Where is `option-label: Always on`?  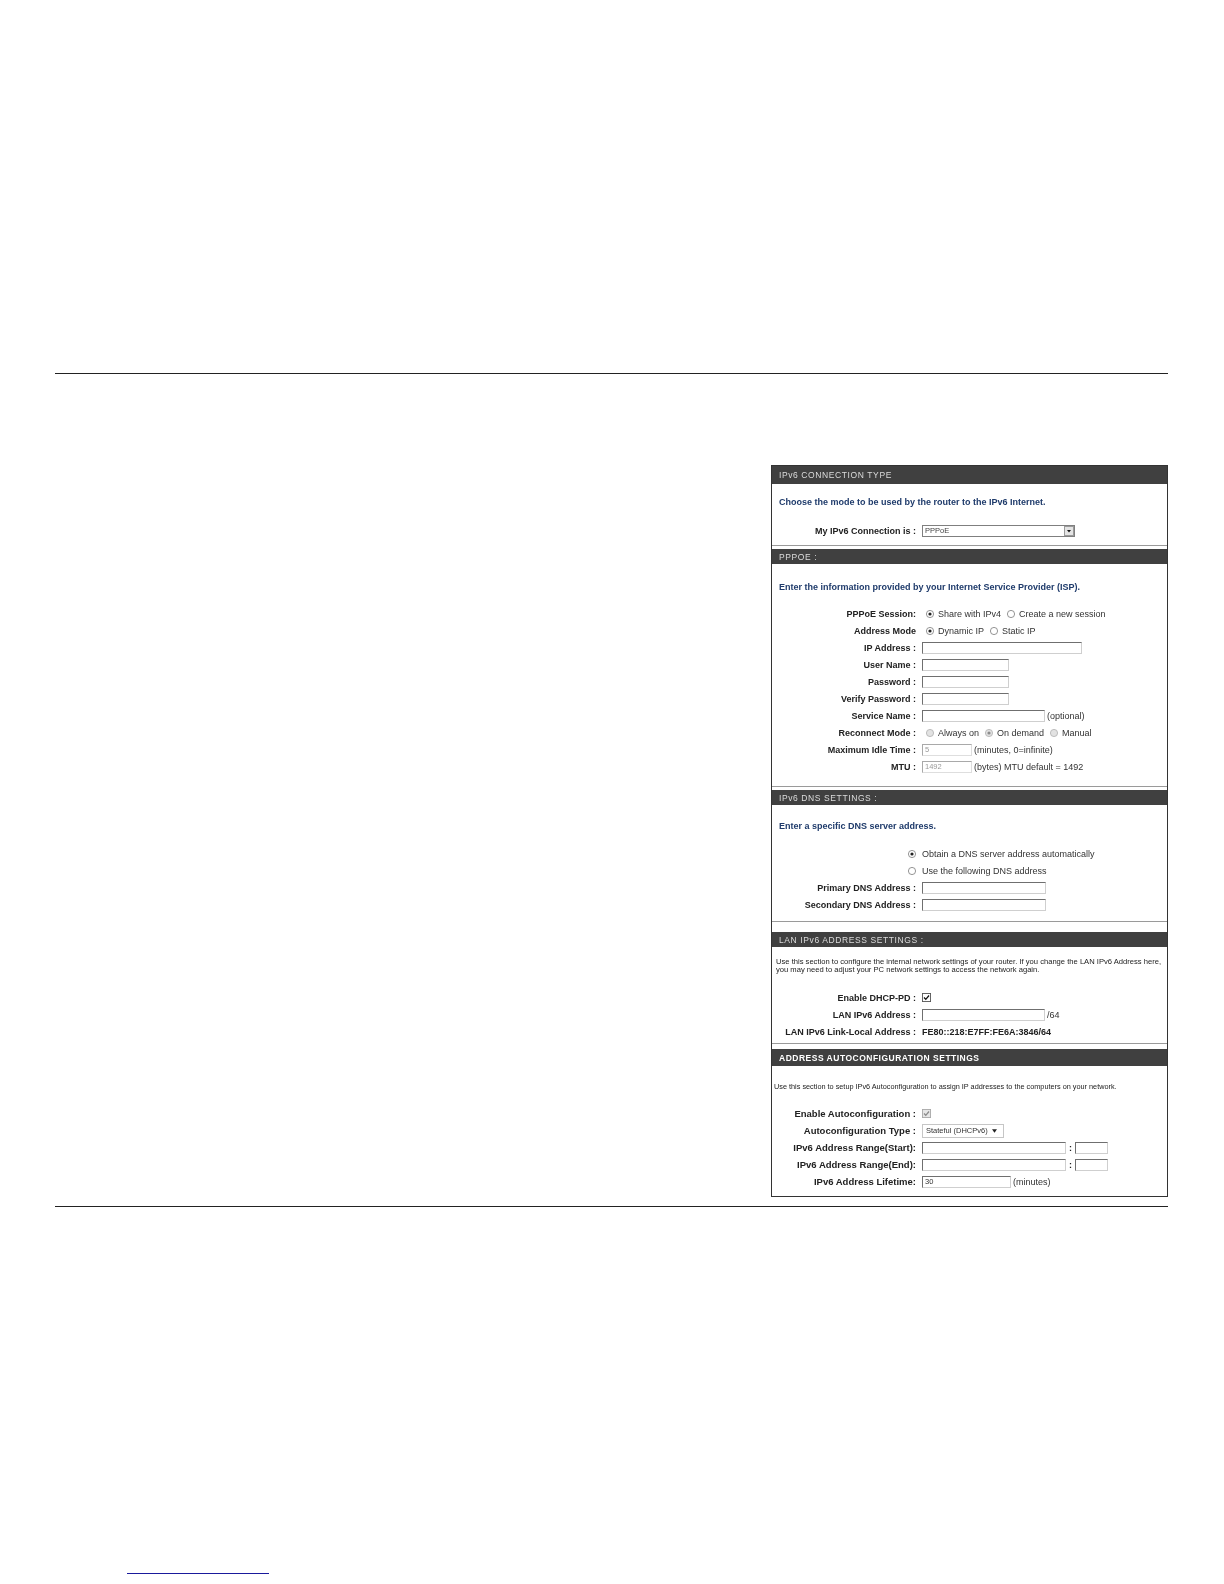
option-label: Always on is located at coordinates (959, 732).